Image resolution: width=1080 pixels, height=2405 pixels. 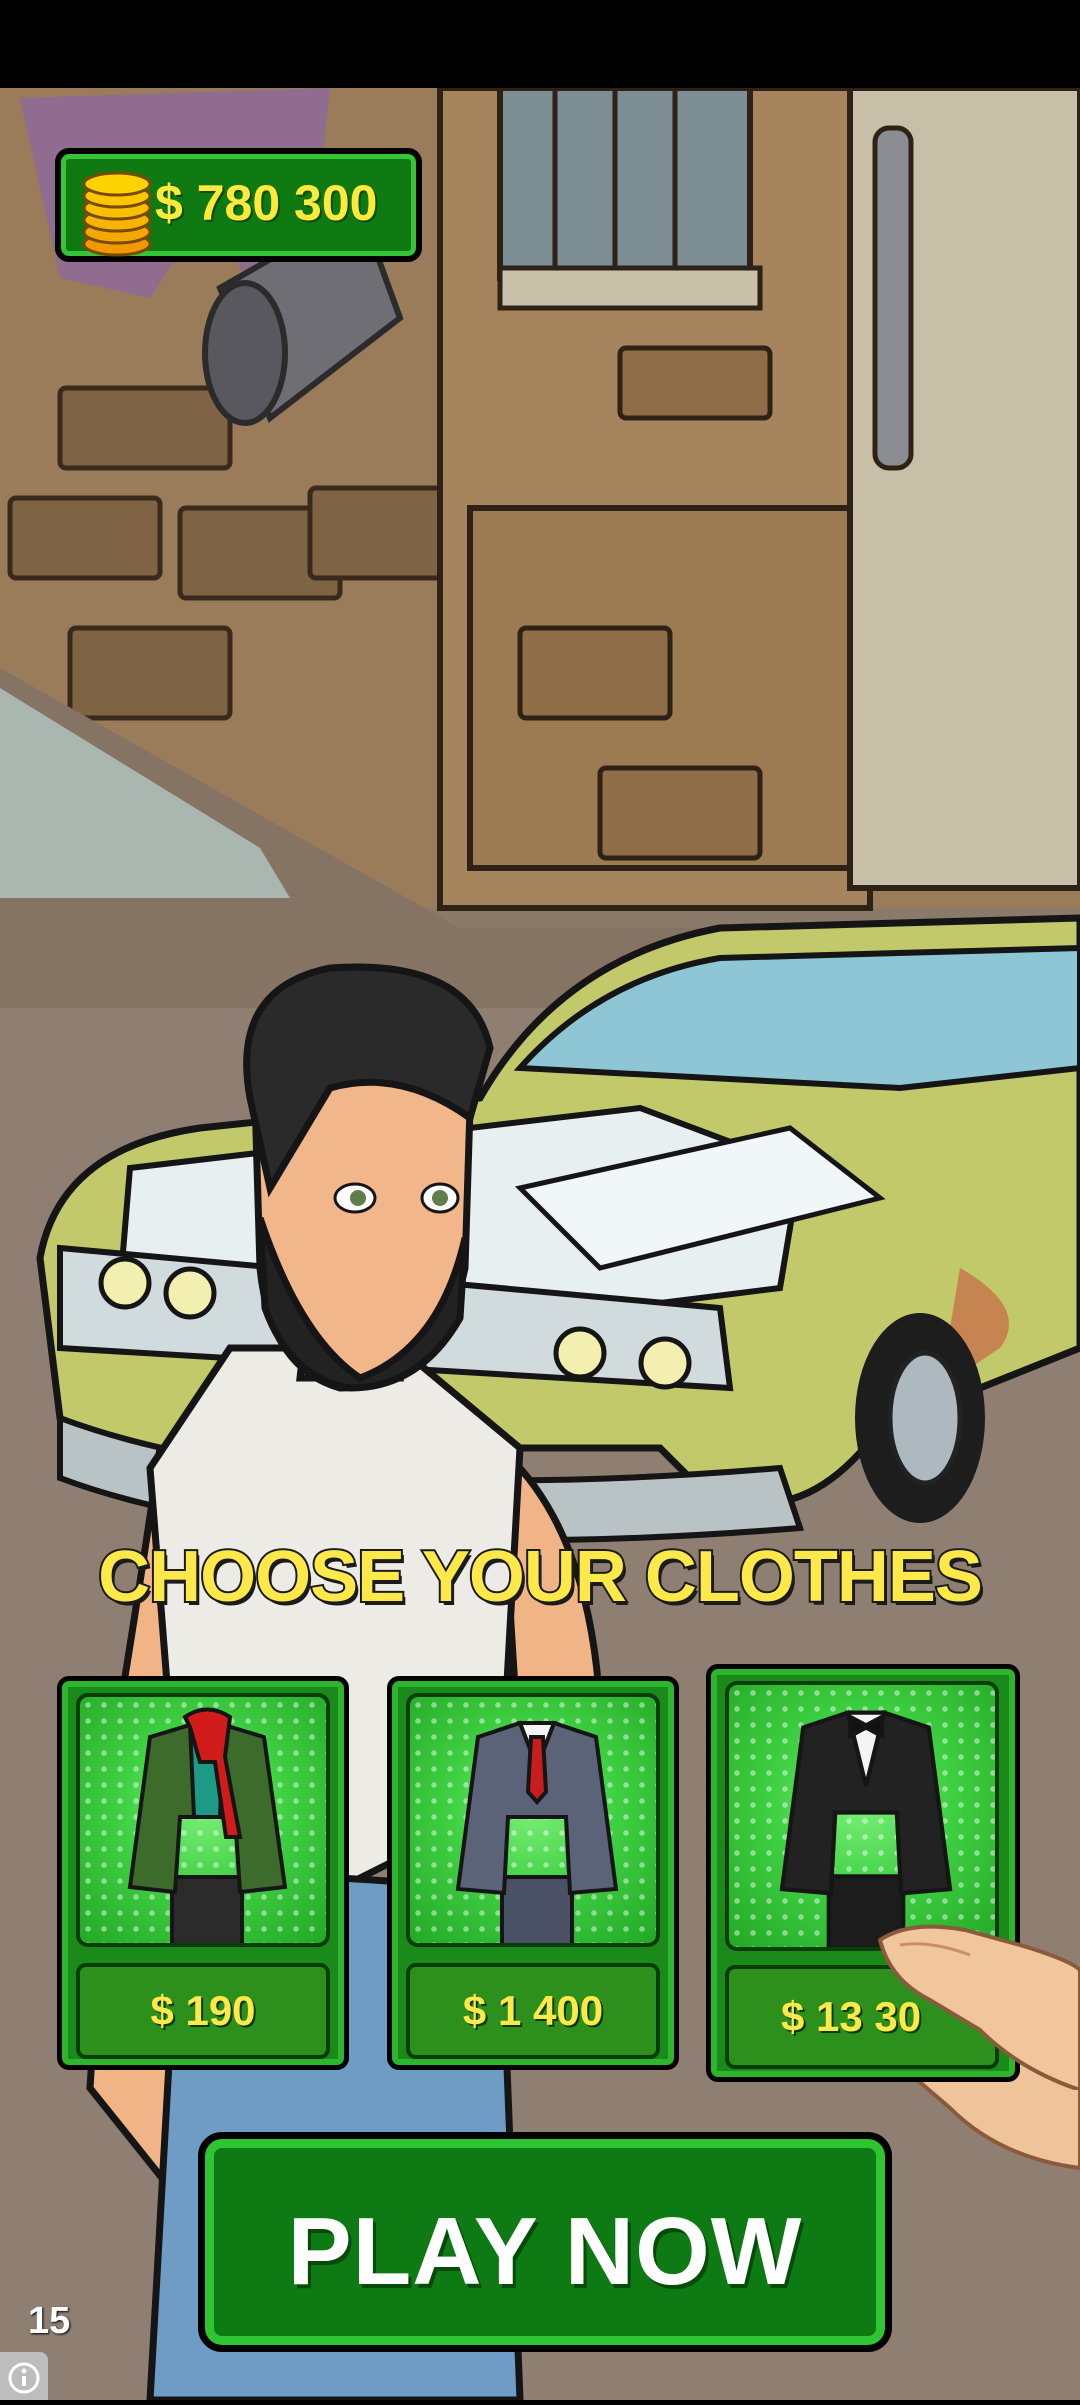 I want to click on outfit-price: $ 190, so click(x=203, y=2010).